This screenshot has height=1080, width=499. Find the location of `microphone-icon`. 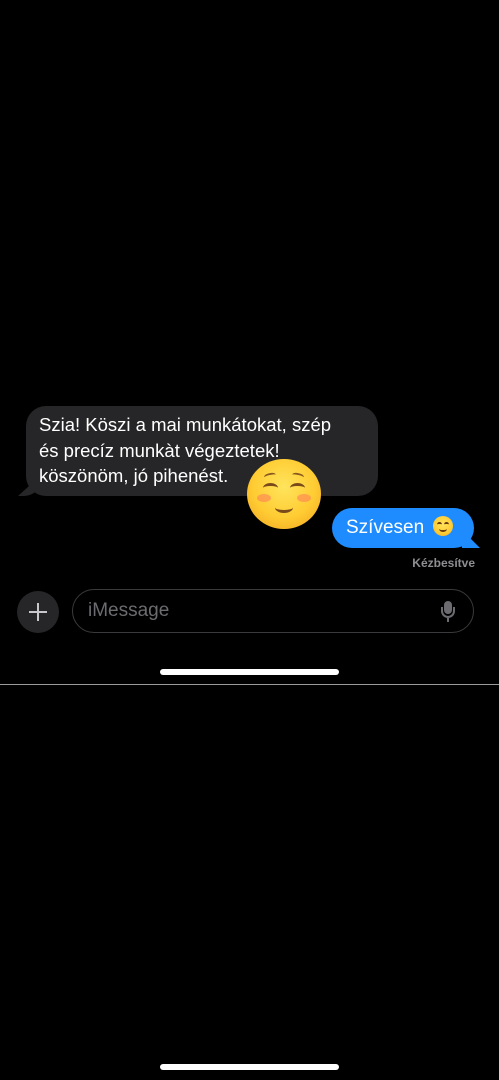

microphone-icon is located at coordinates (448, 612).